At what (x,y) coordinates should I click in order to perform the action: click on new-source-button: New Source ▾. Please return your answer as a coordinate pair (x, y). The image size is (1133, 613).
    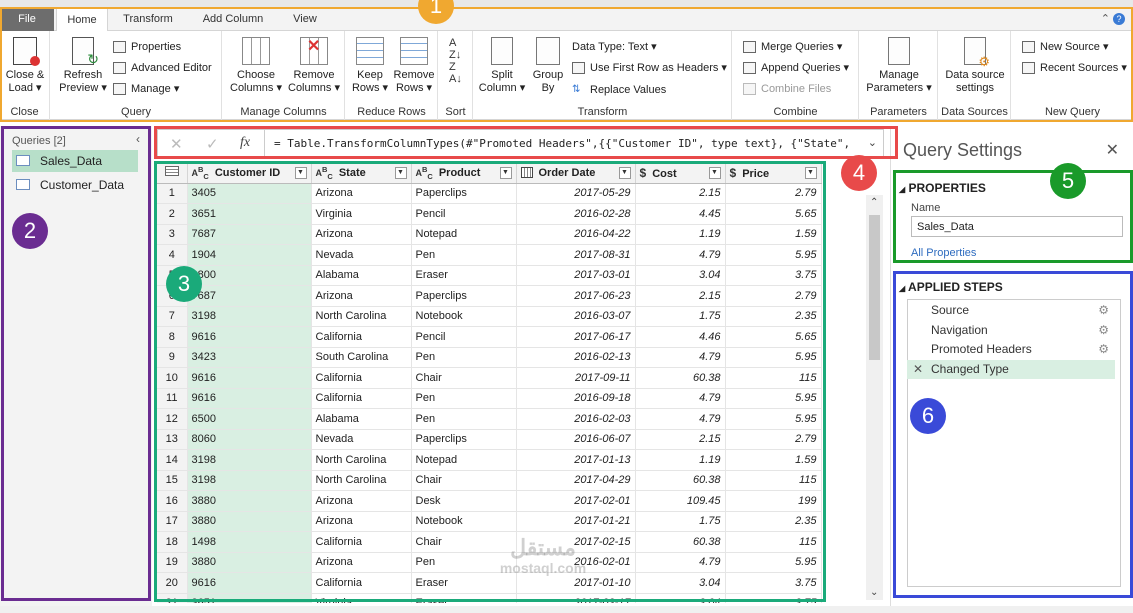
    Looking at the image, I should click on (1065, 47).